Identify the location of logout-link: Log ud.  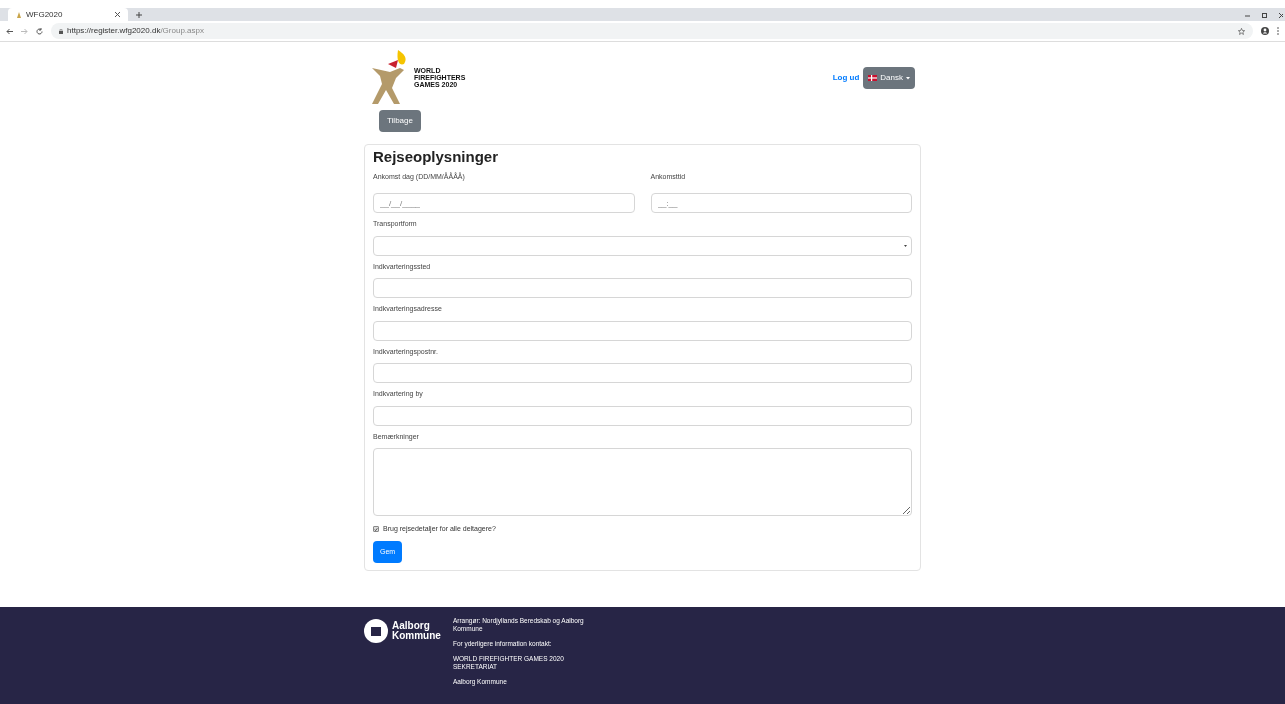
(846, 78).